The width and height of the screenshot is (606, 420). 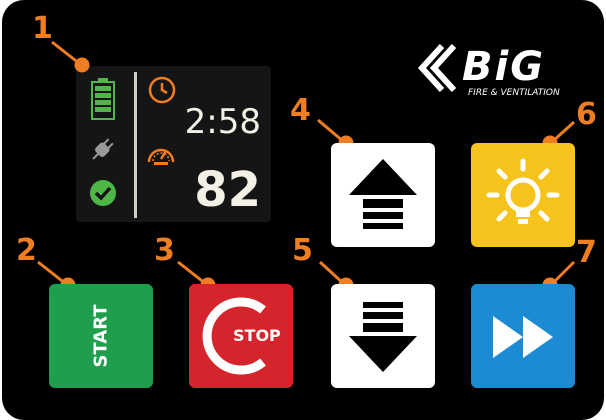 I want to click on callout-7: 7, so click(x=586, y=252).